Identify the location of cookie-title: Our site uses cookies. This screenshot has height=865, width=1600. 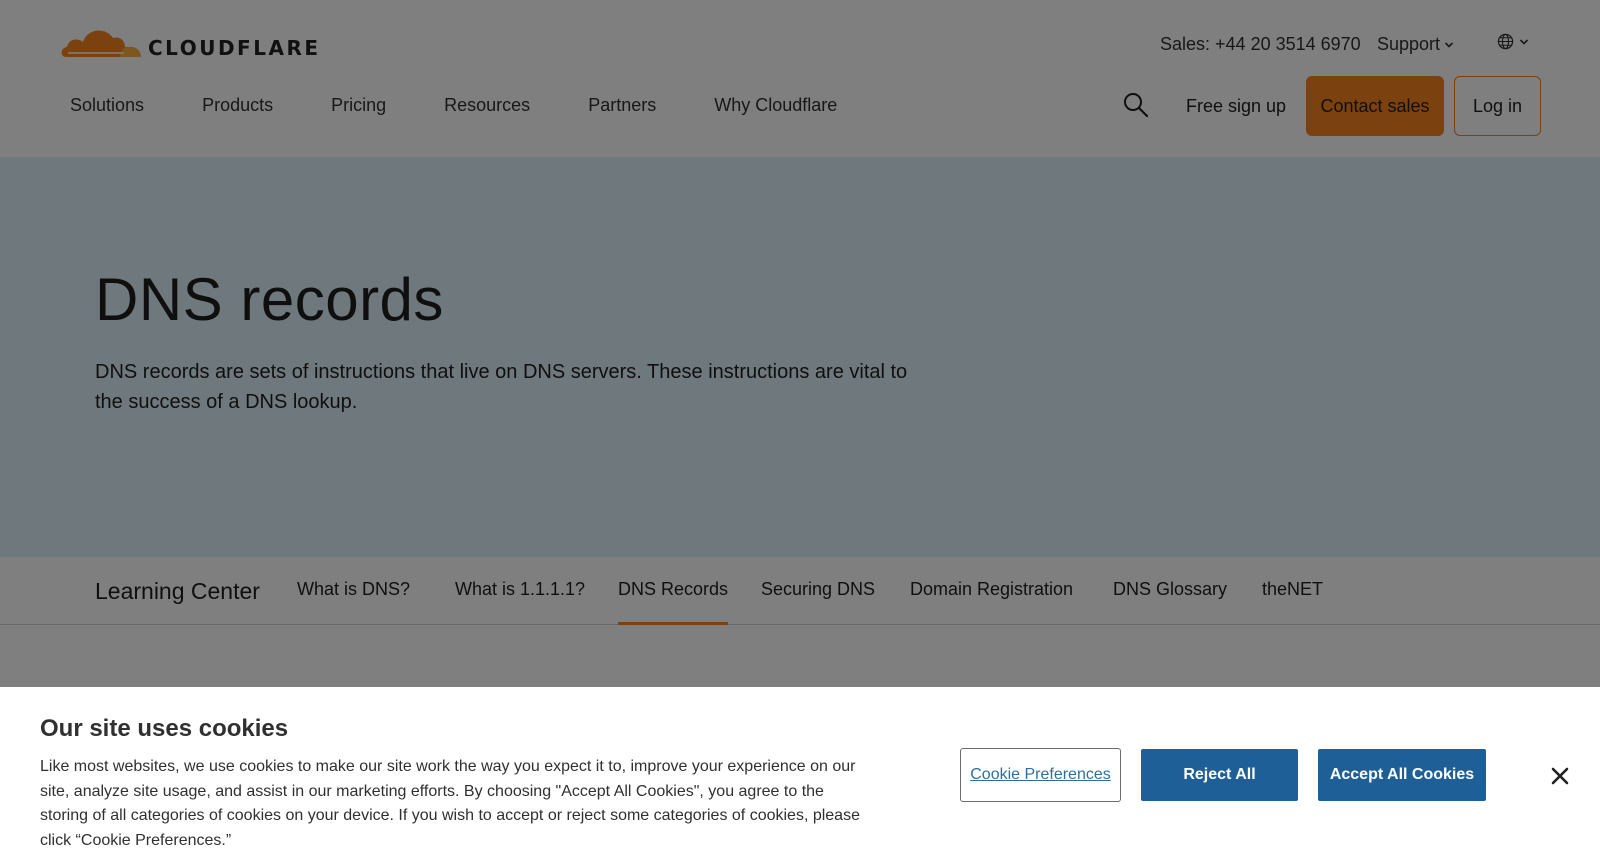
(164, 728).